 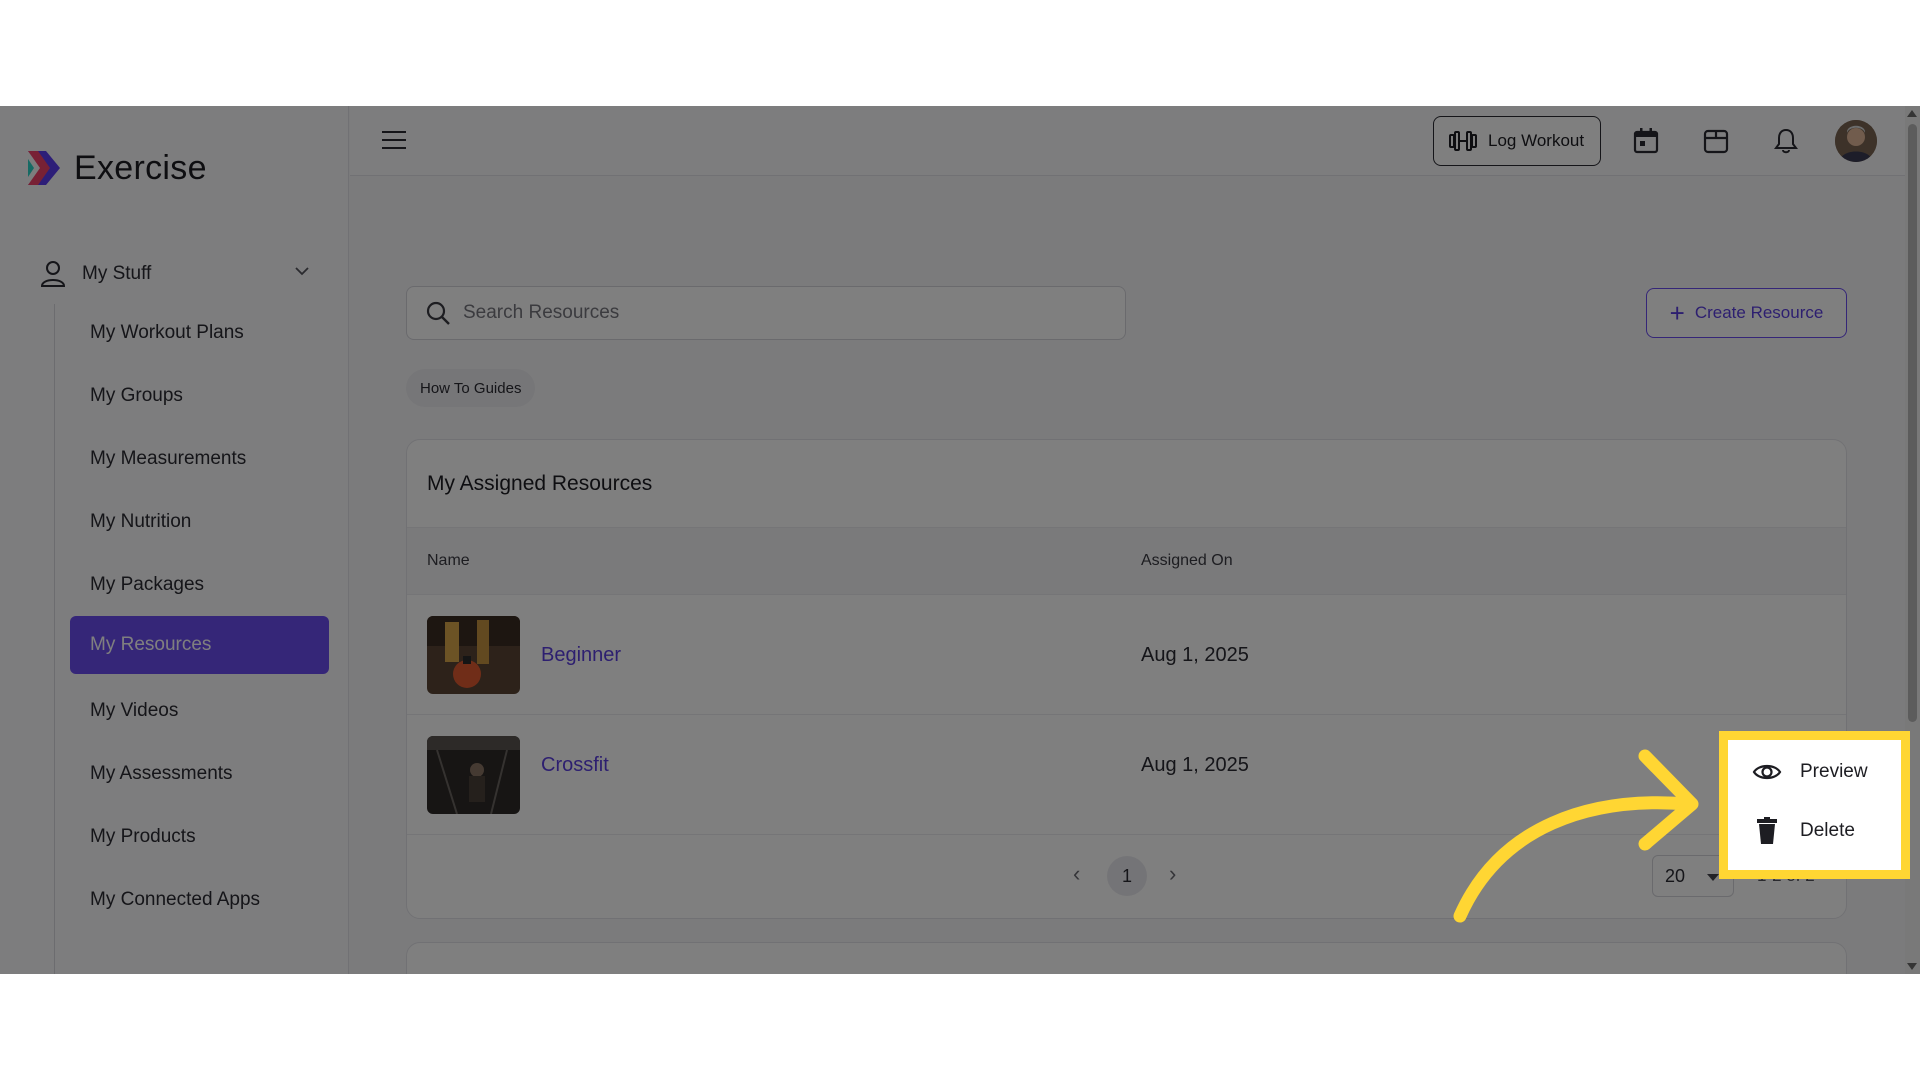 What do you see at coordinates (1576, 836) in the screenshot?
I see `annotation-arrow-icon` at bounding box center [1576, 836].